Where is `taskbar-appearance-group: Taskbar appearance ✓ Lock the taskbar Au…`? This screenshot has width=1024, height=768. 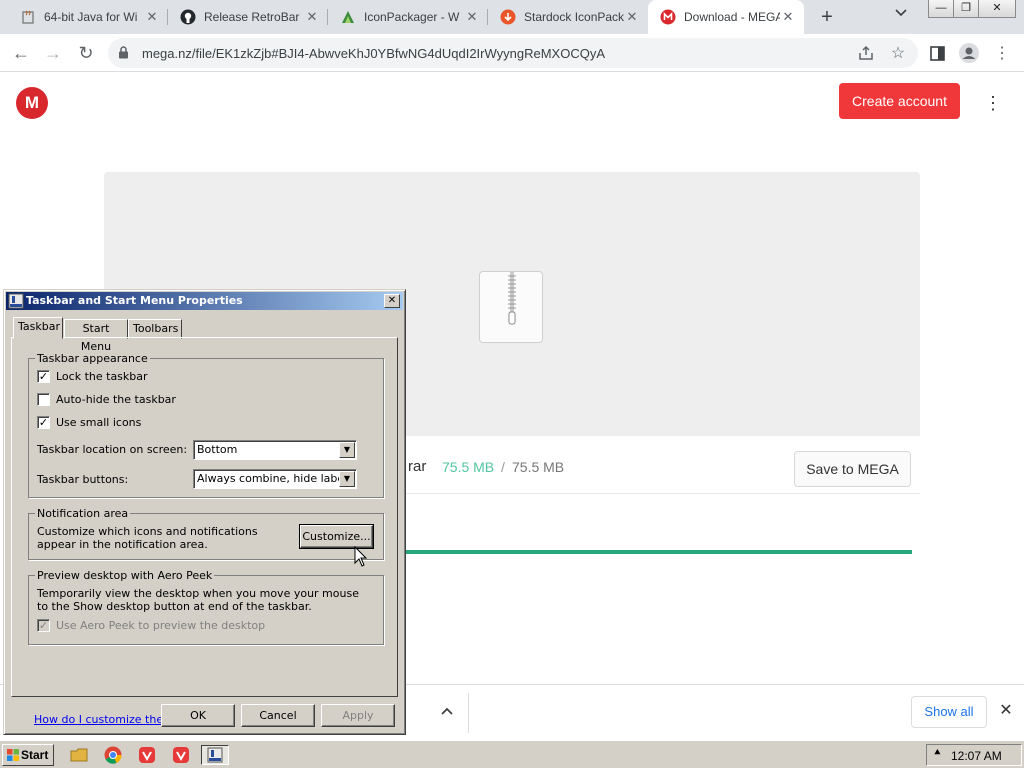
taskbar-appearance-group: Taskbar appearance ✓ Lock the taskbar Au… is located at coordinates (206, 425).